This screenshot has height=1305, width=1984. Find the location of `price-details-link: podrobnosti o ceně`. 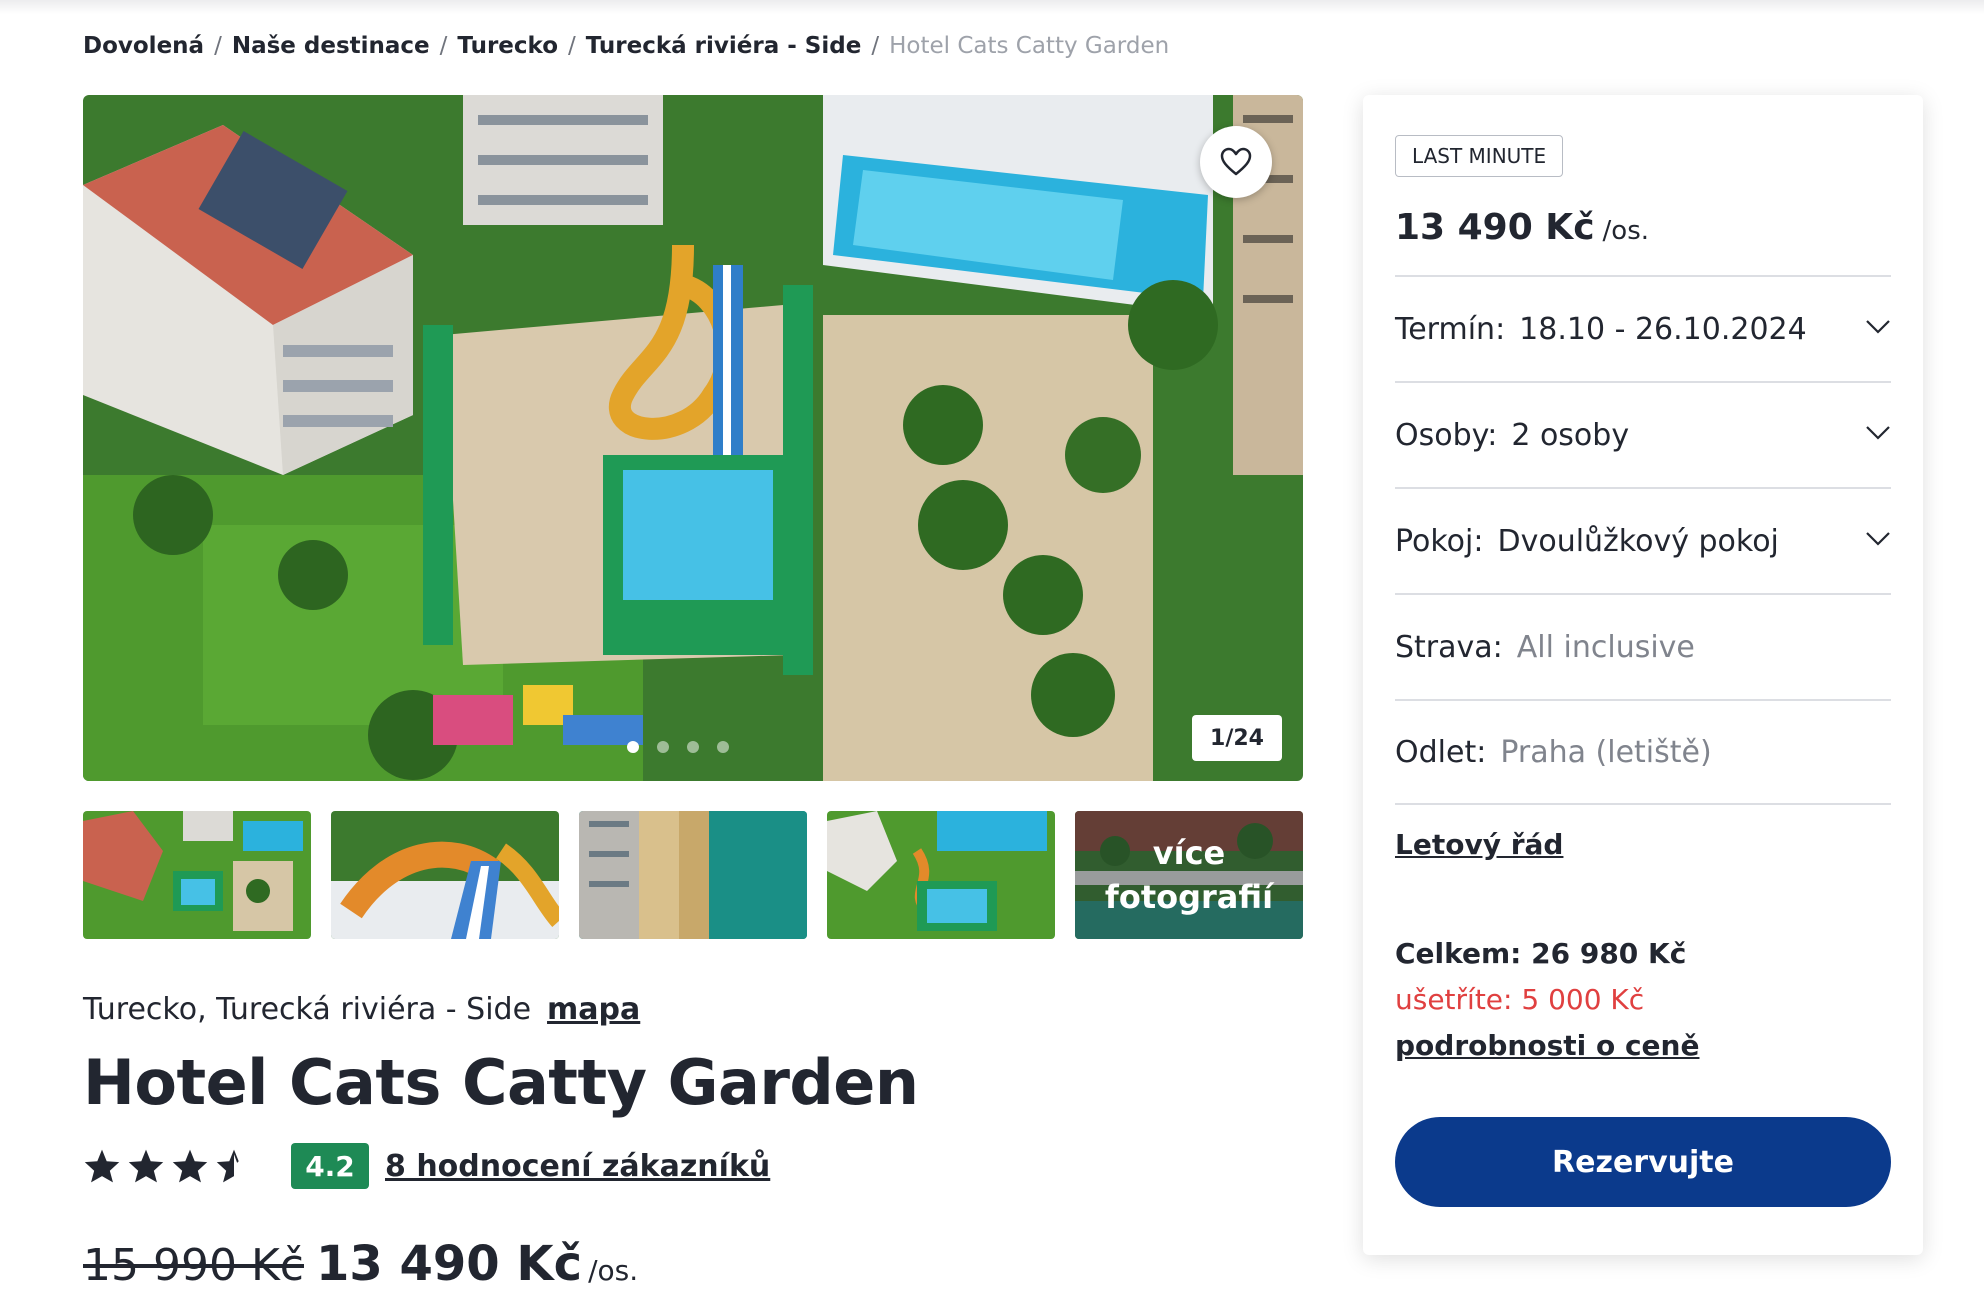

price-details-link: podrobnosti o ceně is located at coordinates (1547, 1045).